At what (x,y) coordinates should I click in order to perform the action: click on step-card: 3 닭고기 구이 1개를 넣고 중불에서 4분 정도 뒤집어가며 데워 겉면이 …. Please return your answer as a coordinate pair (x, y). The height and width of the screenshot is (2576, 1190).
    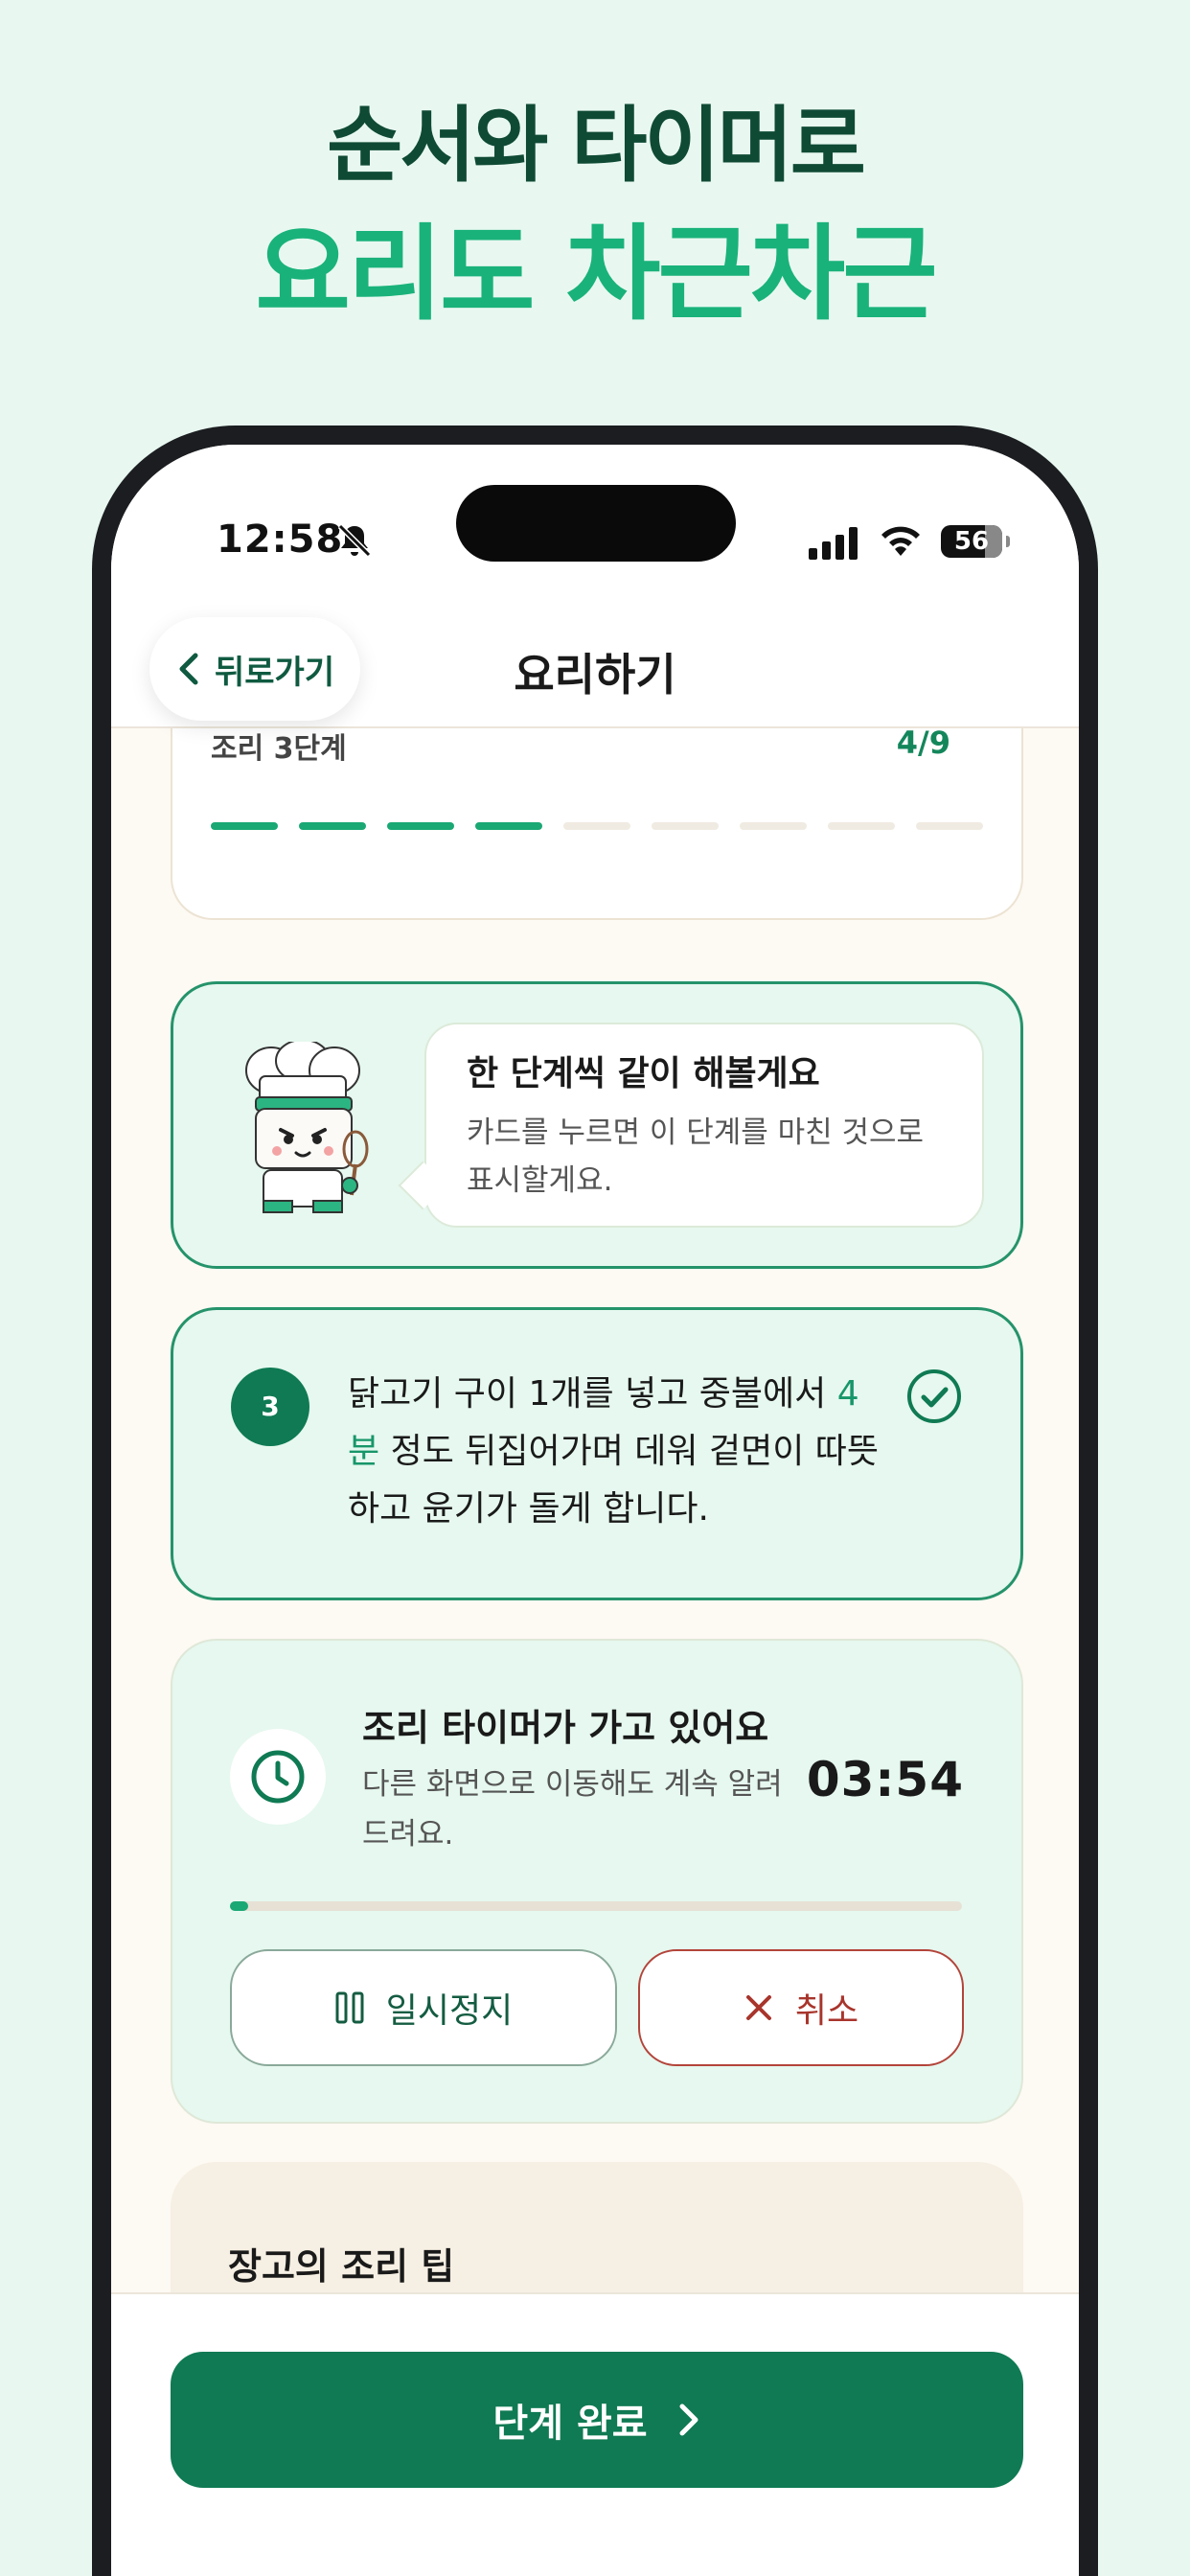
    Looking at the image, I should click on (597, 1453).